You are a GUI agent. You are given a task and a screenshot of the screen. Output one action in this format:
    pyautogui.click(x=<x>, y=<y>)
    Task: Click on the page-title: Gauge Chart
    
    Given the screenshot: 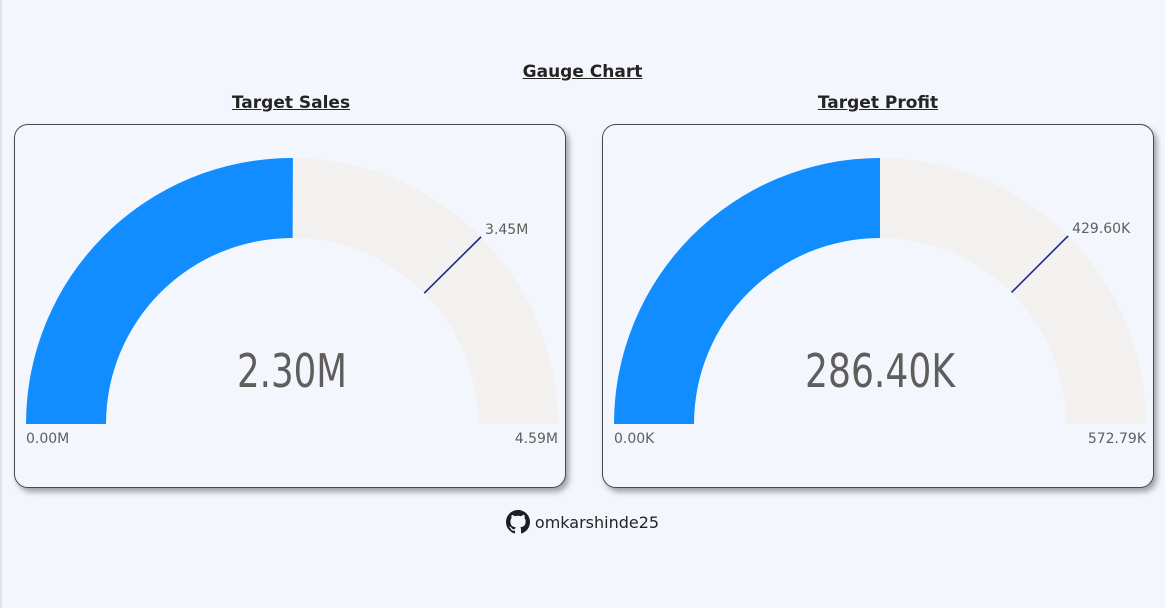 What is the action you would take?
    pyautogui.click(x=582, y=72)
    